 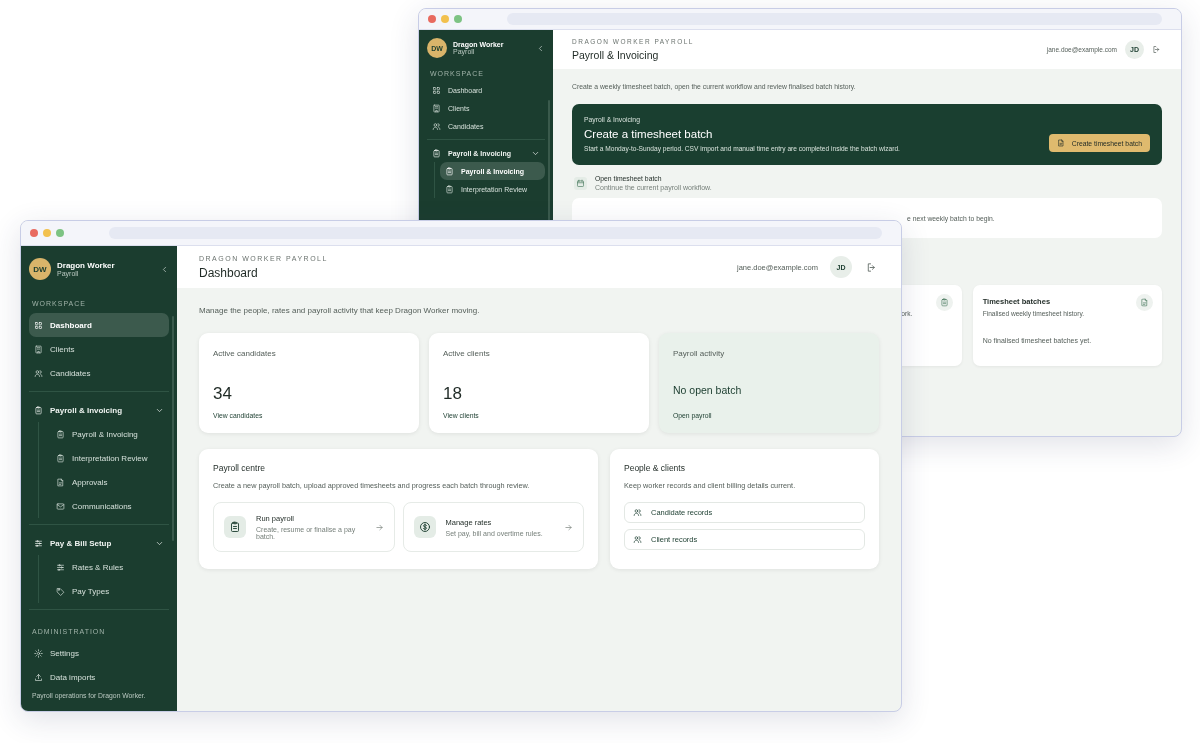 I want to click on nav-item: Pay Types, so click(x=110, y=591).